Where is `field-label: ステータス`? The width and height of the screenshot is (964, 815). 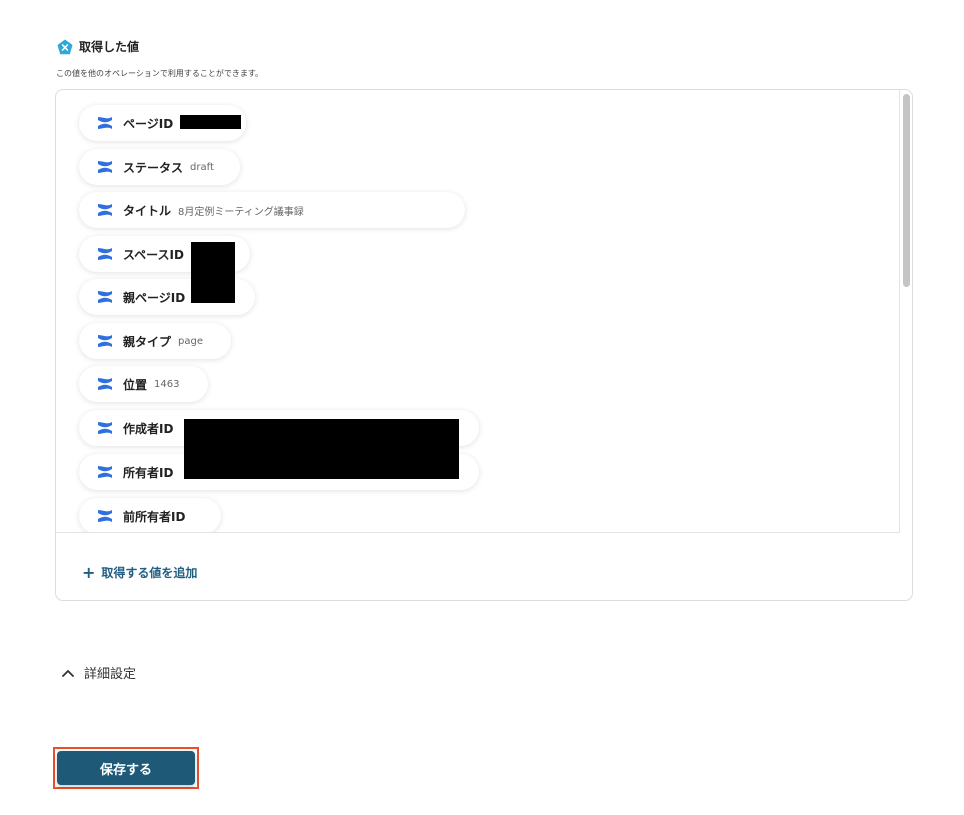 field-label: ステータス is located at coordinates (153, 167).